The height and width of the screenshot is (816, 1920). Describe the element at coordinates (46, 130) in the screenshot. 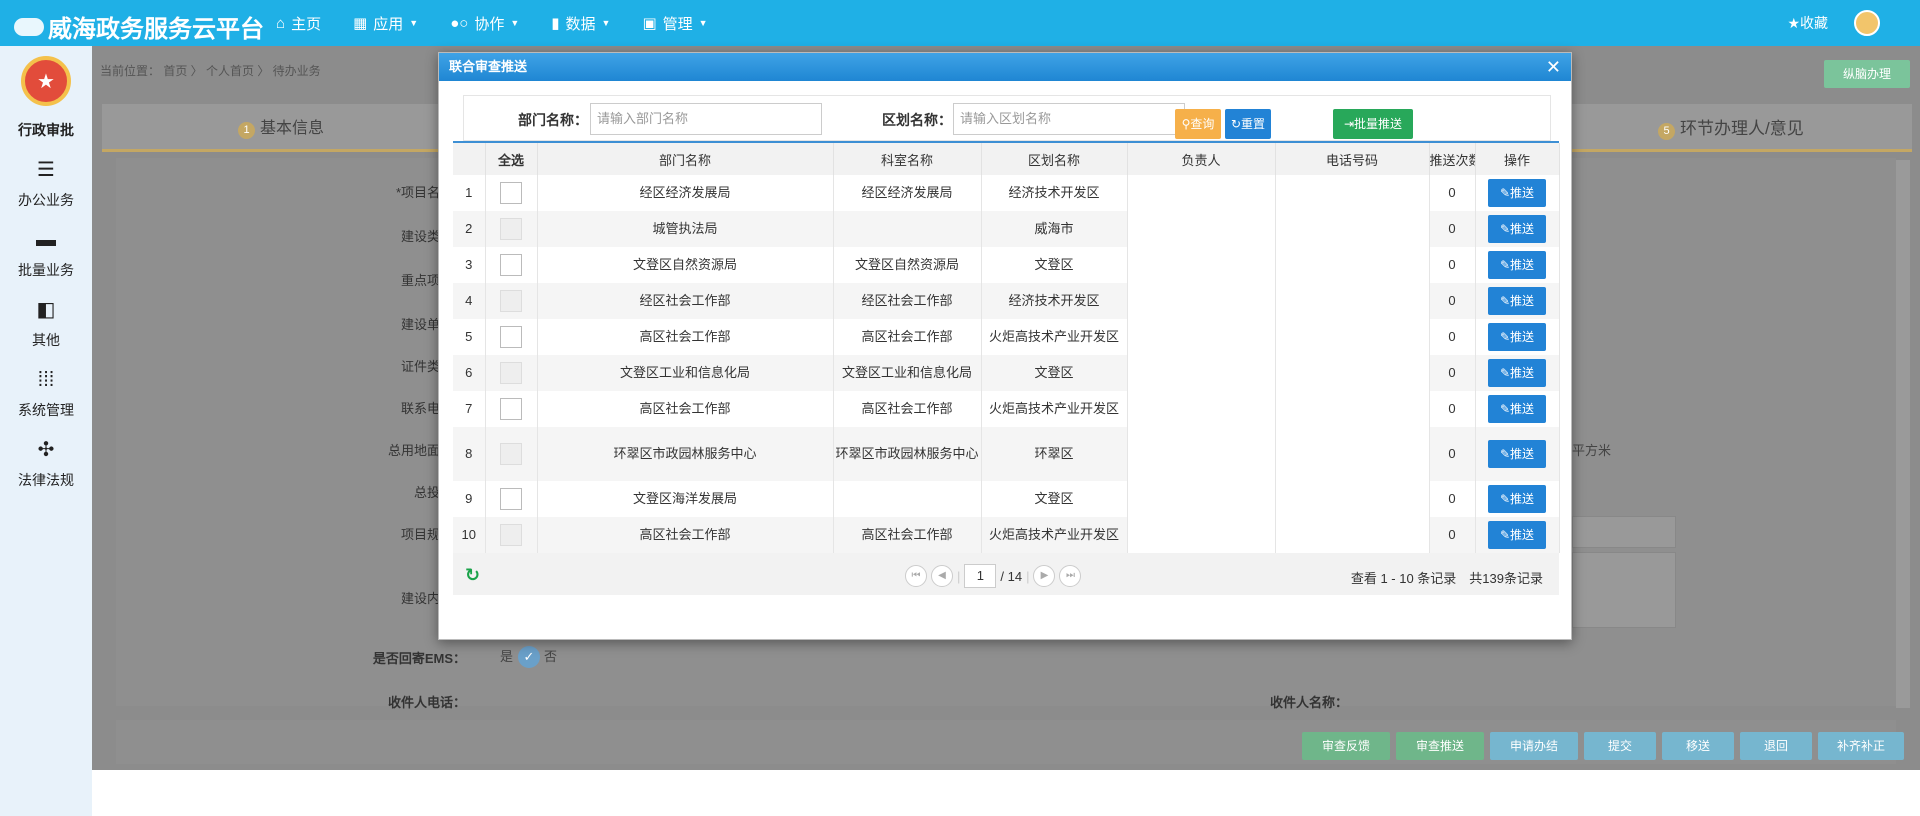

I see `sidebar-title: 行政审批` at that location.